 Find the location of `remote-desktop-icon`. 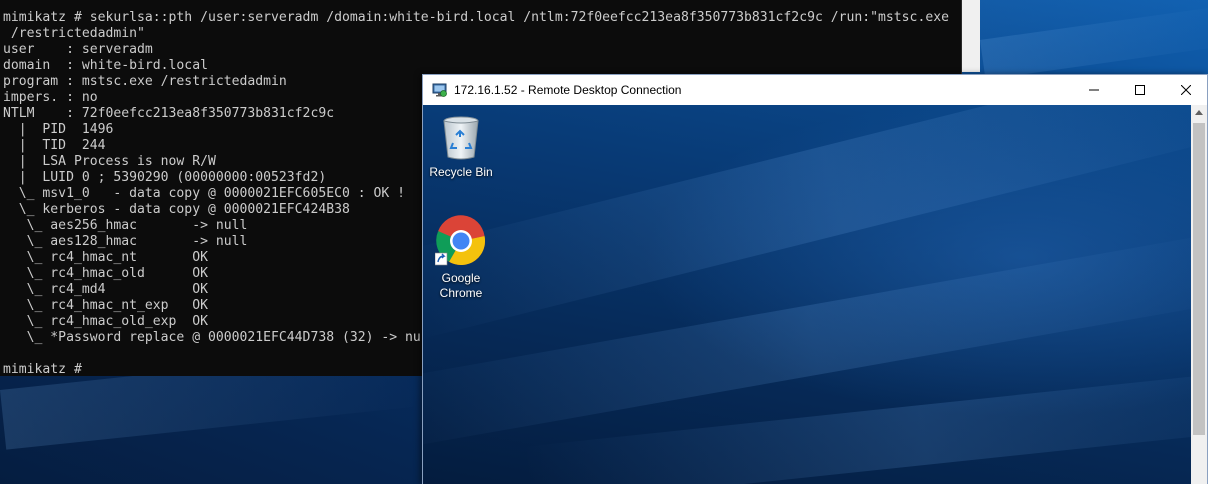

remote-desktop-icon is located at coordinates (440, 90).